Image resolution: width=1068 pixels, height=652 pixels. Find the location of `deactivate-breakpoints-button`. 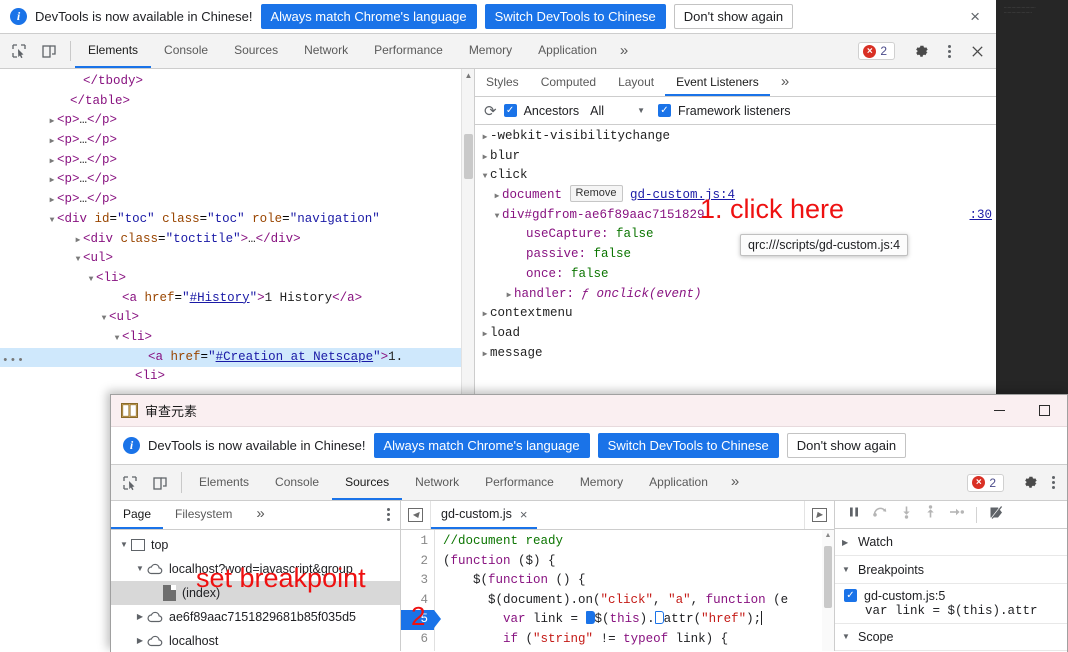

deactivate-breakpoints-button is located at coordinates (996, 515).